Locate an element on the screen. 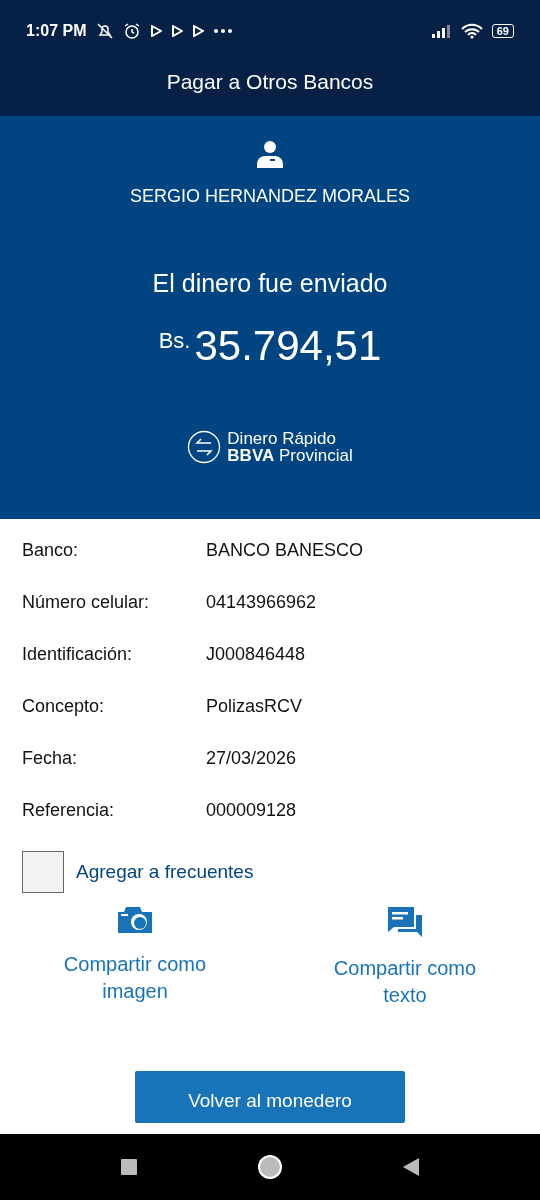 The width and height of the screenshot is (540, 1200). recents-icon is located at coordinates (128, 1167).